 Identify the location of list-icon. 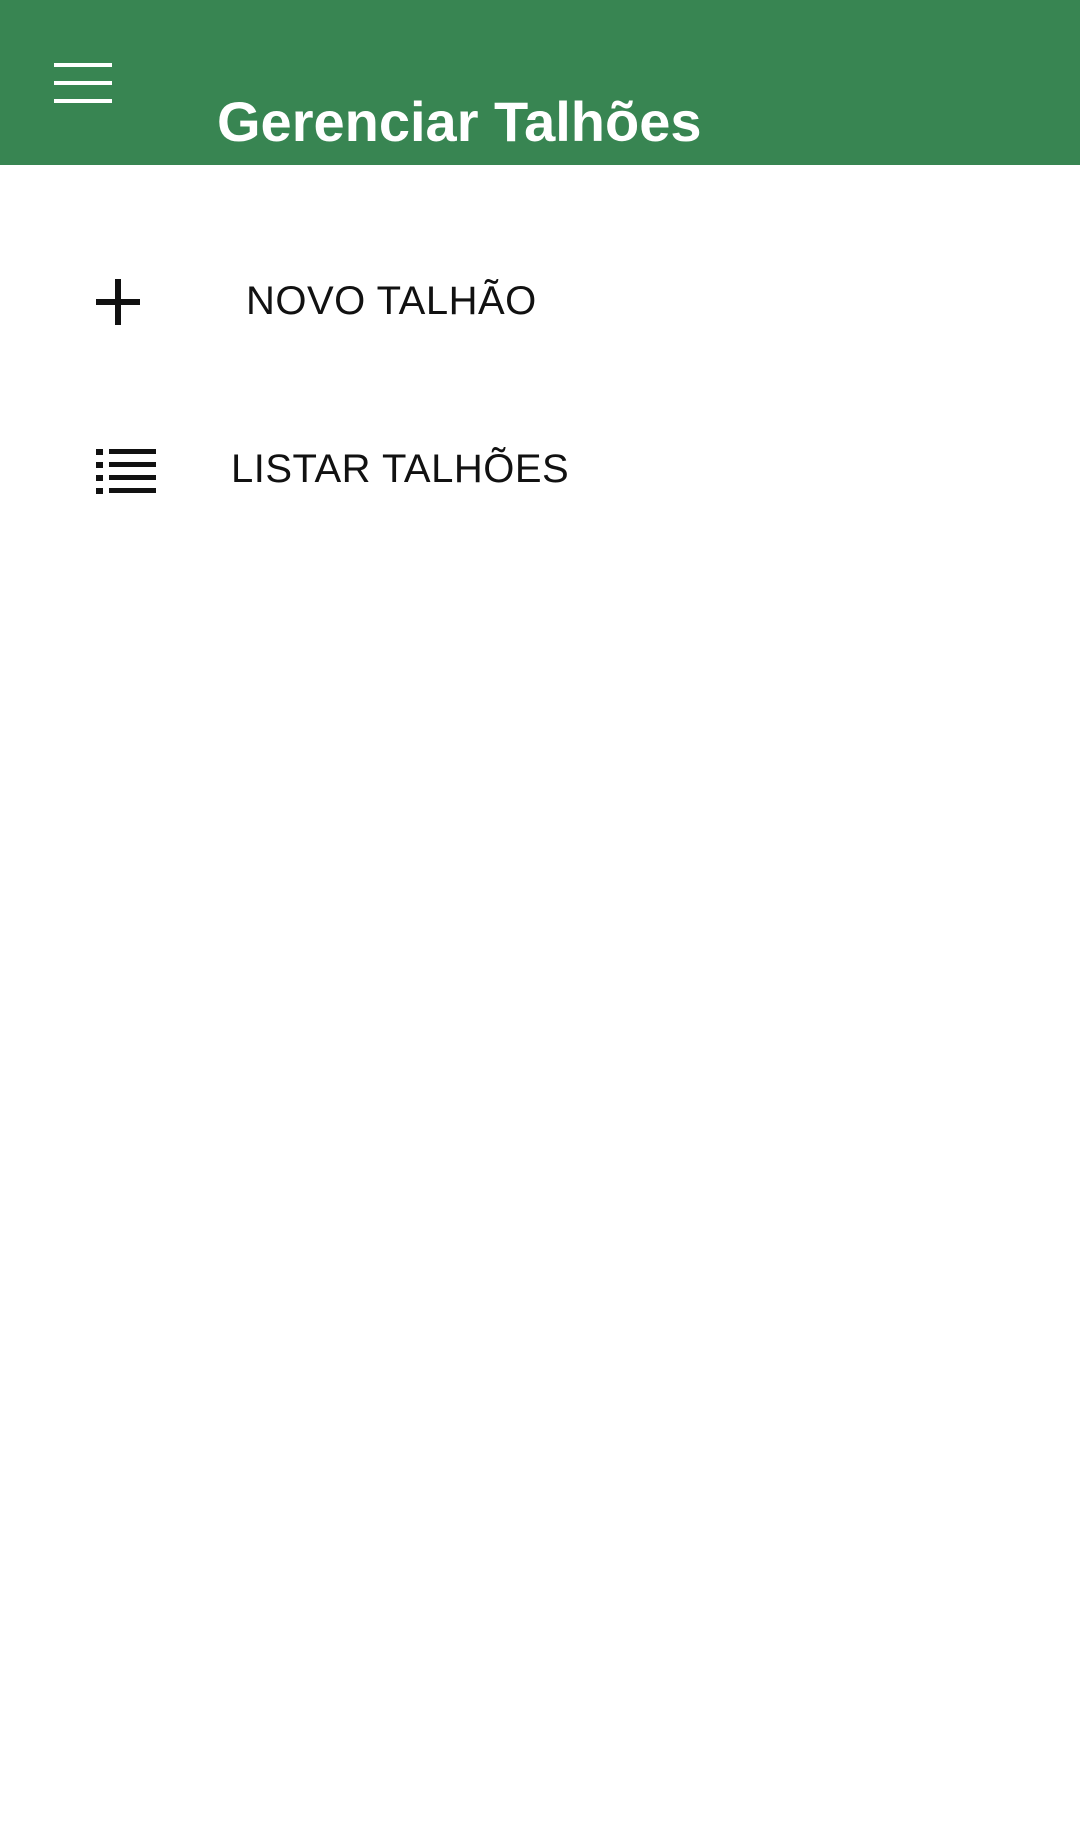
(128, 470).